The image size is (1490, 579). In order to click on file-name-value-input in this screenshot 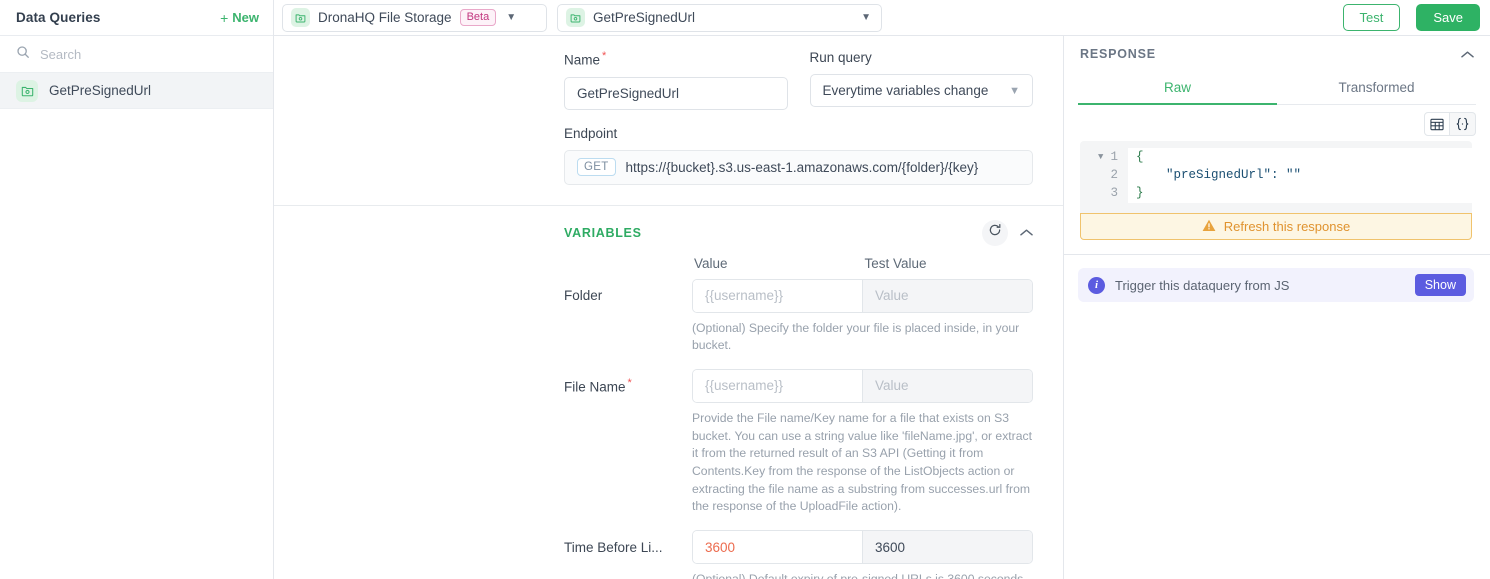, I will do `click(777, 385)`.